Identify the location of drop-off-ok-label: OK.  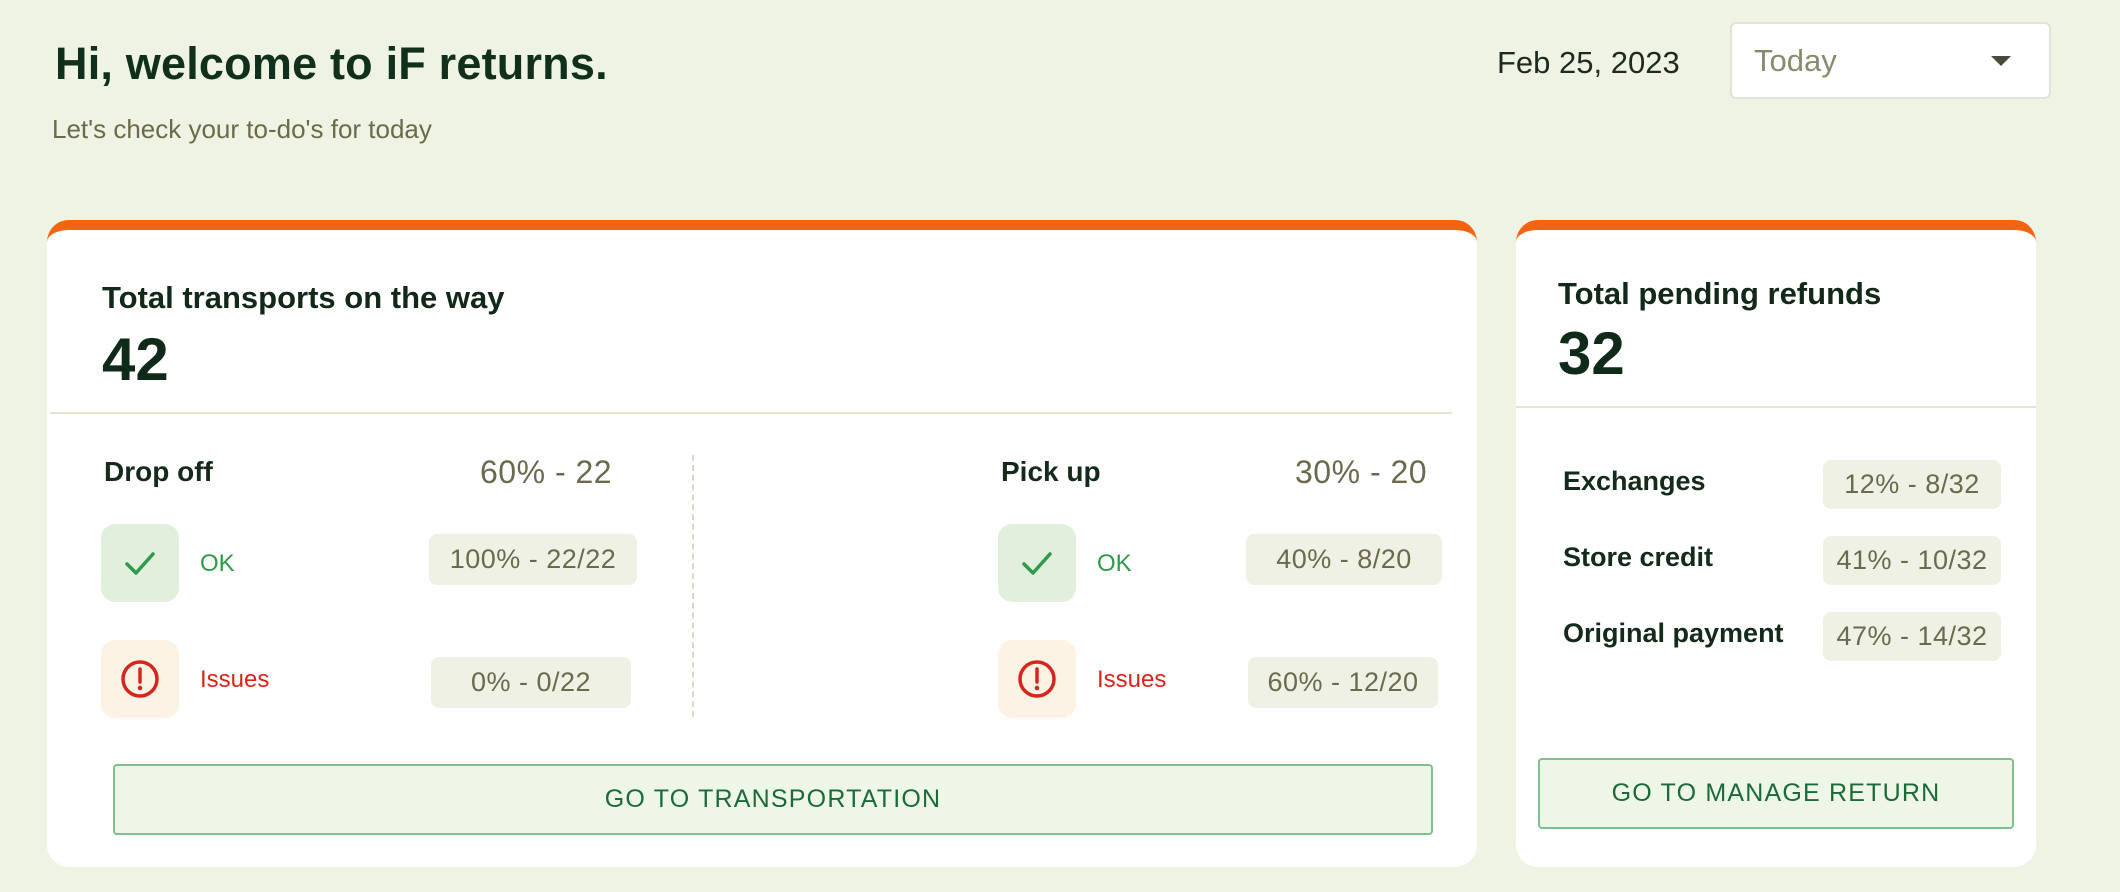
(217, 563).